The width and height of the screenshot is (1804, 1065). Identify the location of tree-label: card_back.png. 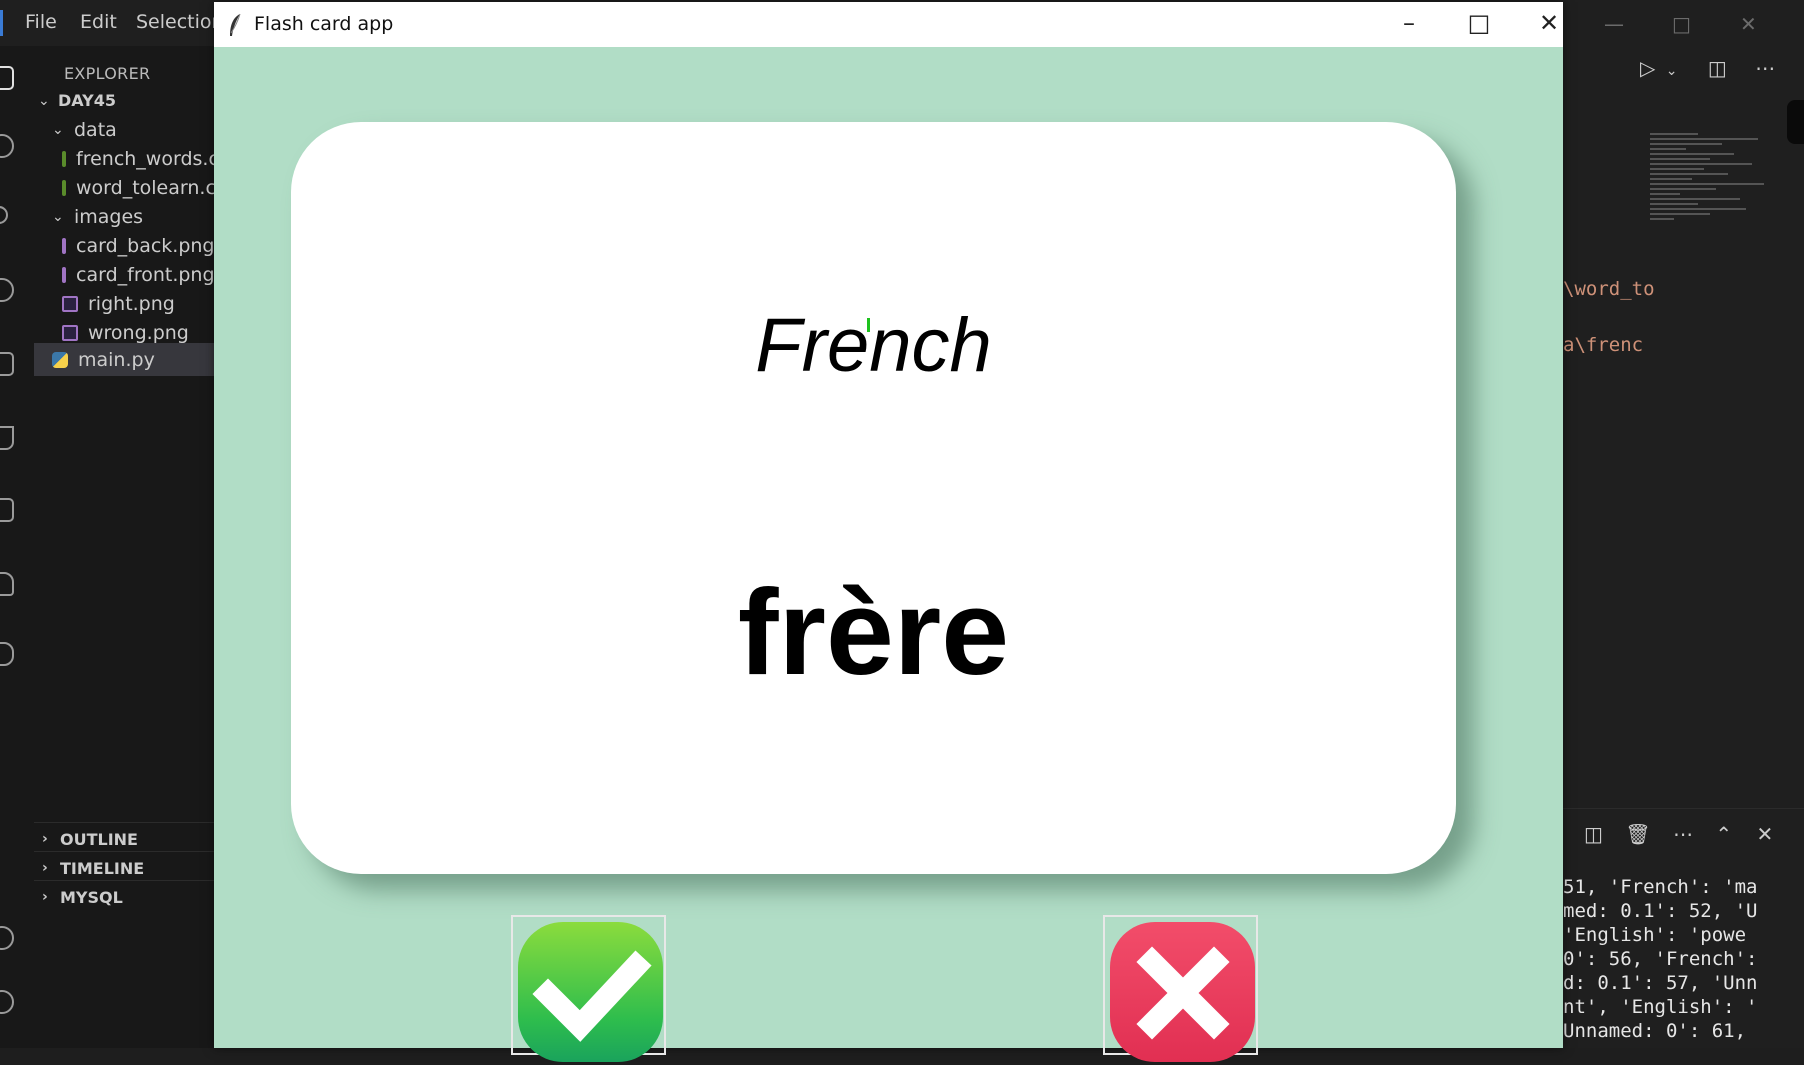
(145, 245).